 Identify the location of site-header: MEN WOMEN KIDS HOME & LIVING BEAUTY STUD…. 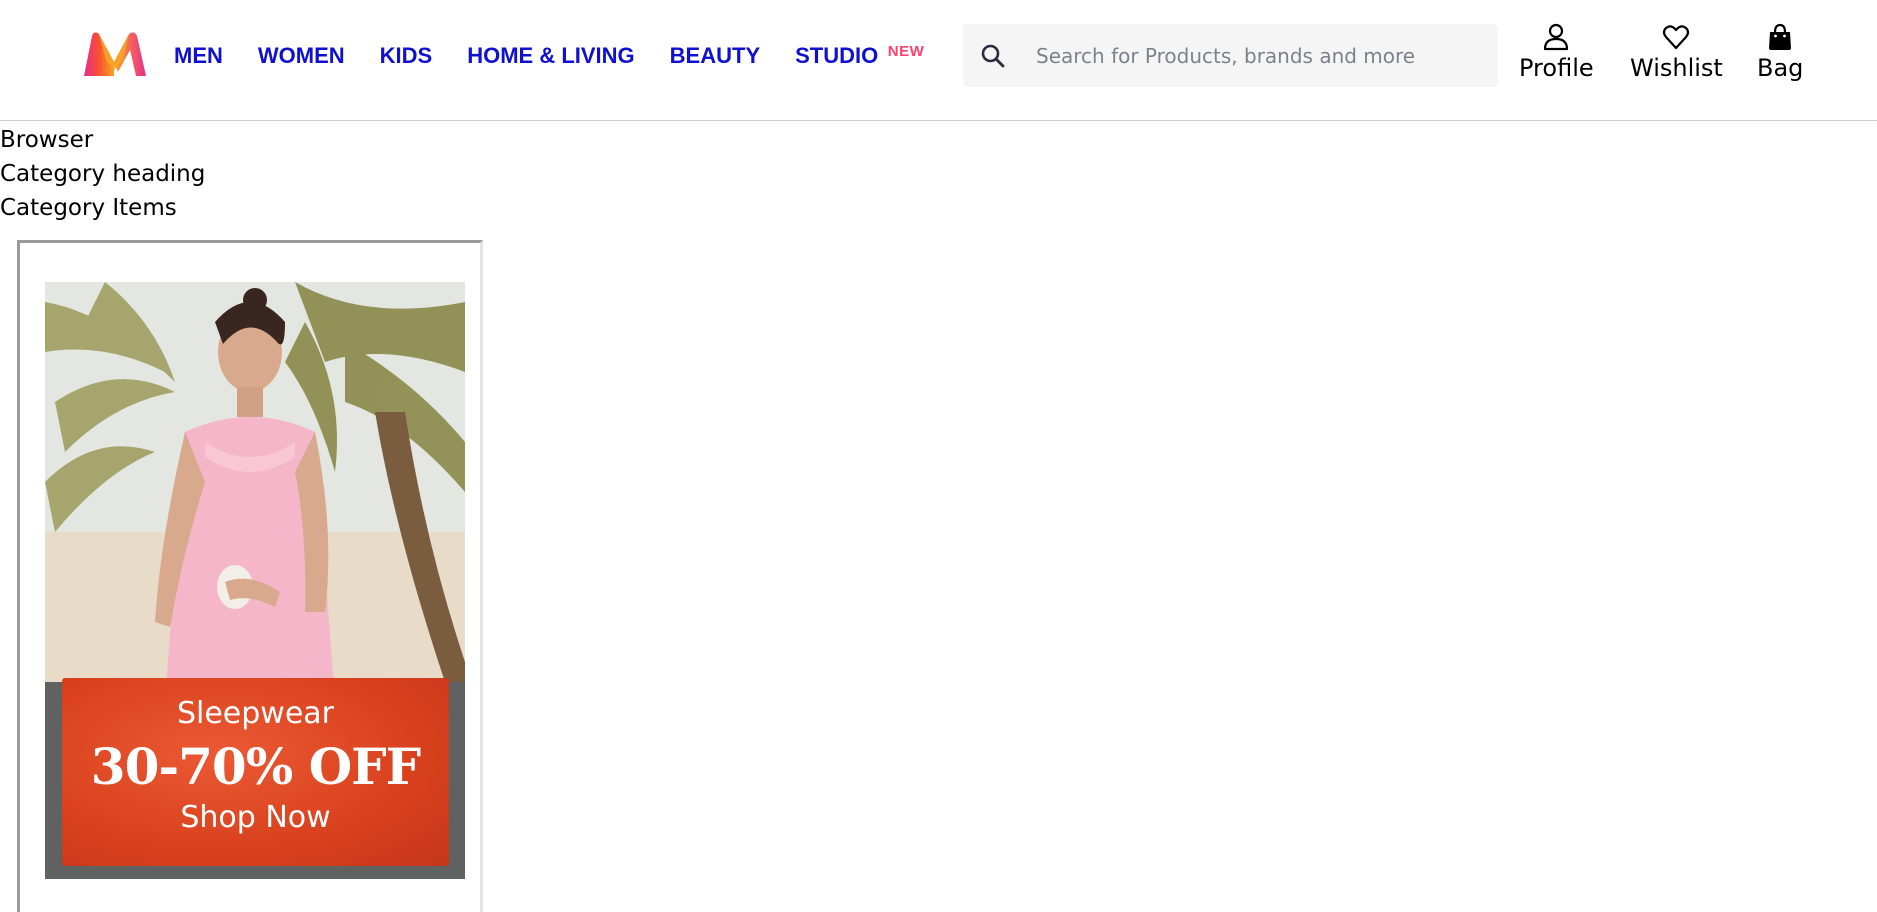
(938, 60).